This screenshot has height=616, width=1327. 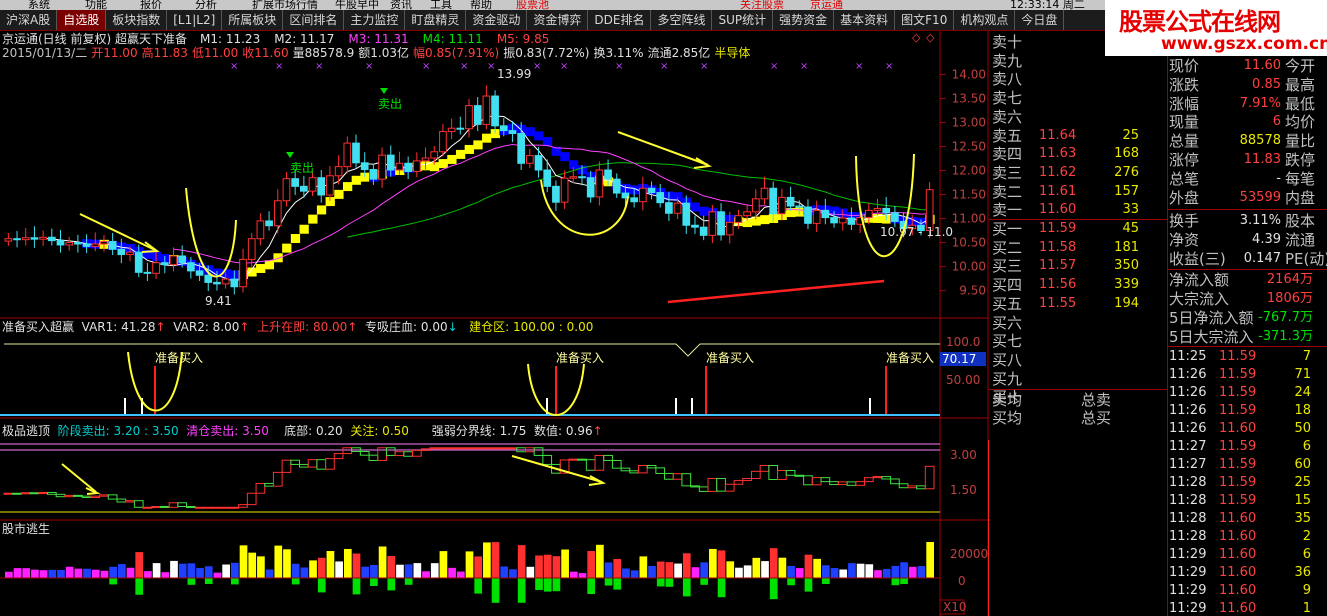 I want to click on sub3-y-tick: 0, so click(x=962, y=581).